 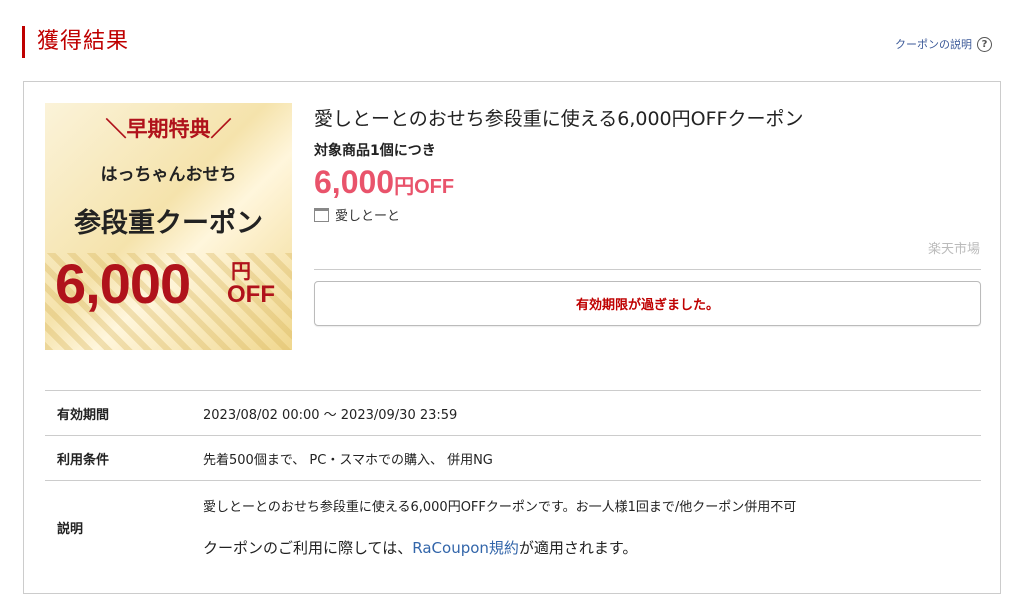 What do you see at coordinates (933, 44) in the screenshot?
I see `coupon-help-label: クーポンの説明` at bounding box center [933, 44].